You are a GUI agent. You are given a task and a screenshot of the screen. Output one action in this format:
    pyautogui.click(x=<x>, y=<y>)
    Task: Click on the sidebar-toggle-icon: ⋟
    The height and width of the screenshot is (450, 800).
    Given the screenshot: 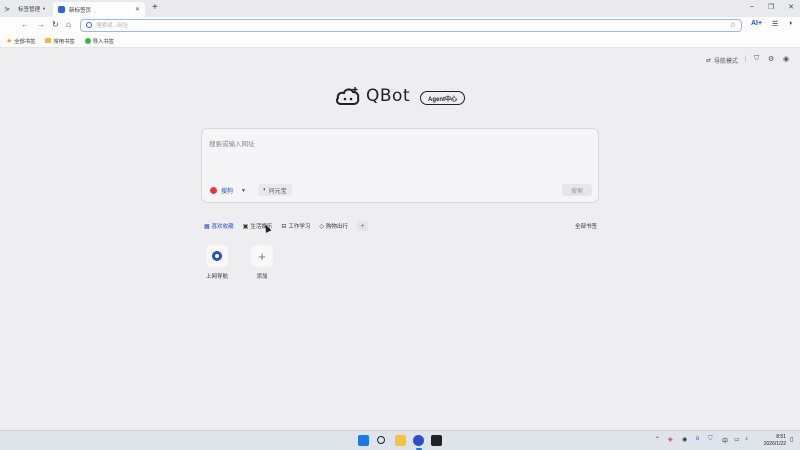 What is the action you would take?
    pyautogui.click(x=7, y=9)
    